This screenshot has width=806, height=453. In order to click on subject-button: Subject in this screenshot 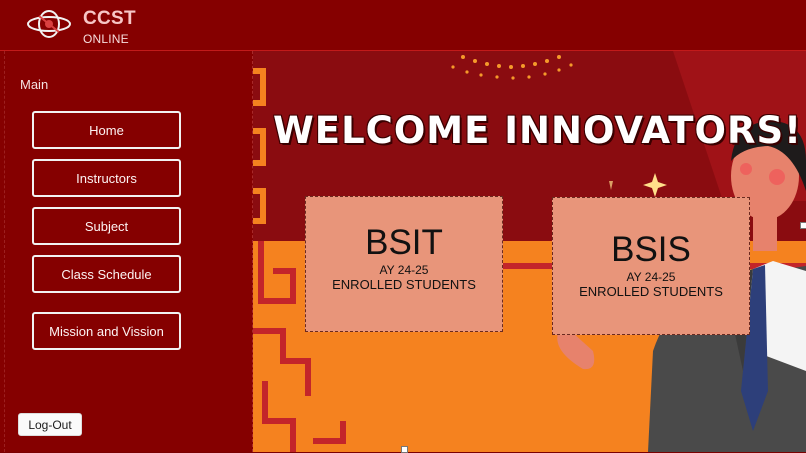, I will do `click(106, 226)`.